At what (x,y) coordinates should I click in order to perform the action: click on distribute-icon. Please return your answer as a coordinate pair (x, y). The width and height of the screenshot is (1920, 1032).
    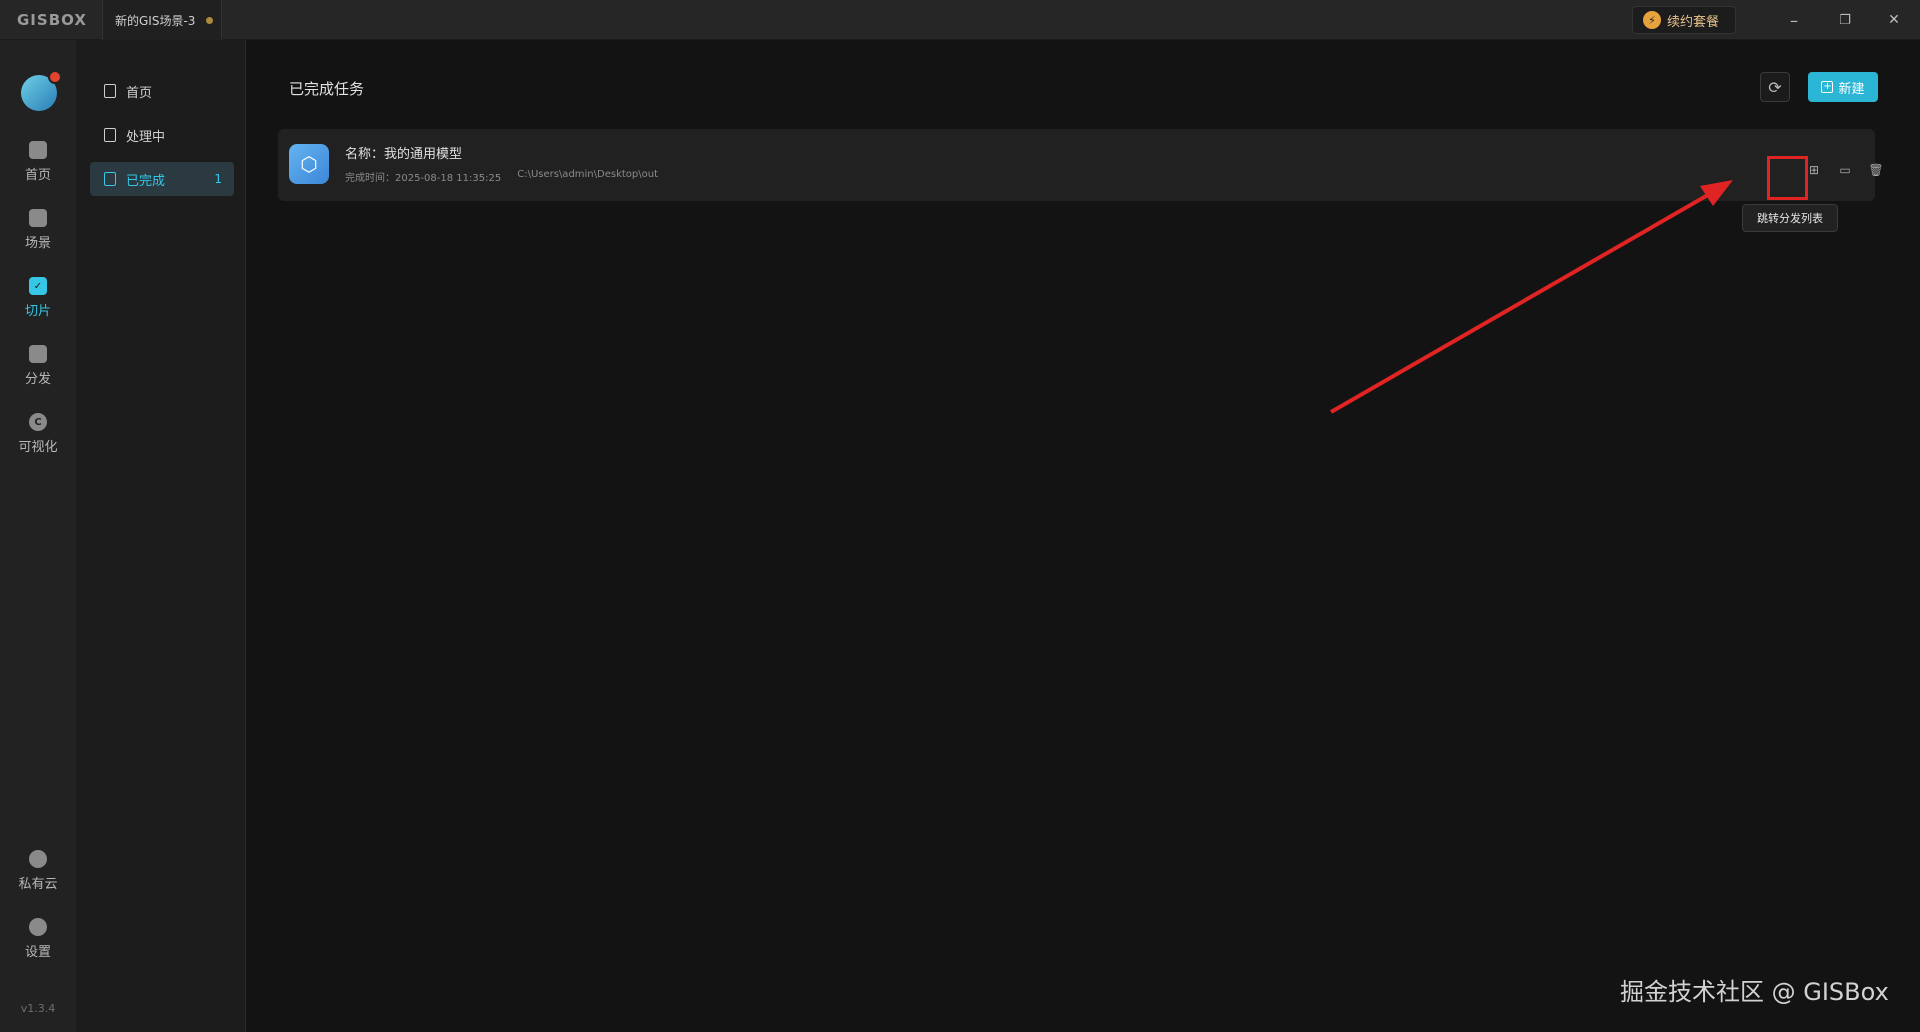
    Looking at the image, I should click on (38, 354).